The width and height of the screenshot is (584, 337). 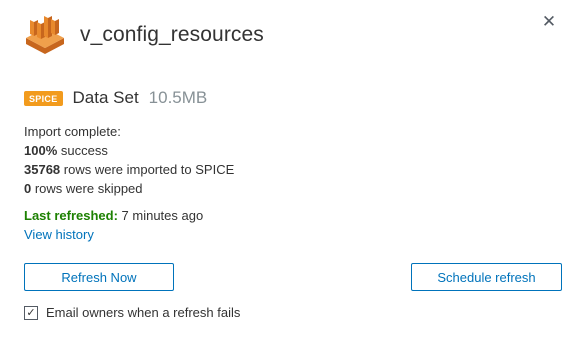 I want to click on rows-imported-value: 35768, so click(x=42, y=169).